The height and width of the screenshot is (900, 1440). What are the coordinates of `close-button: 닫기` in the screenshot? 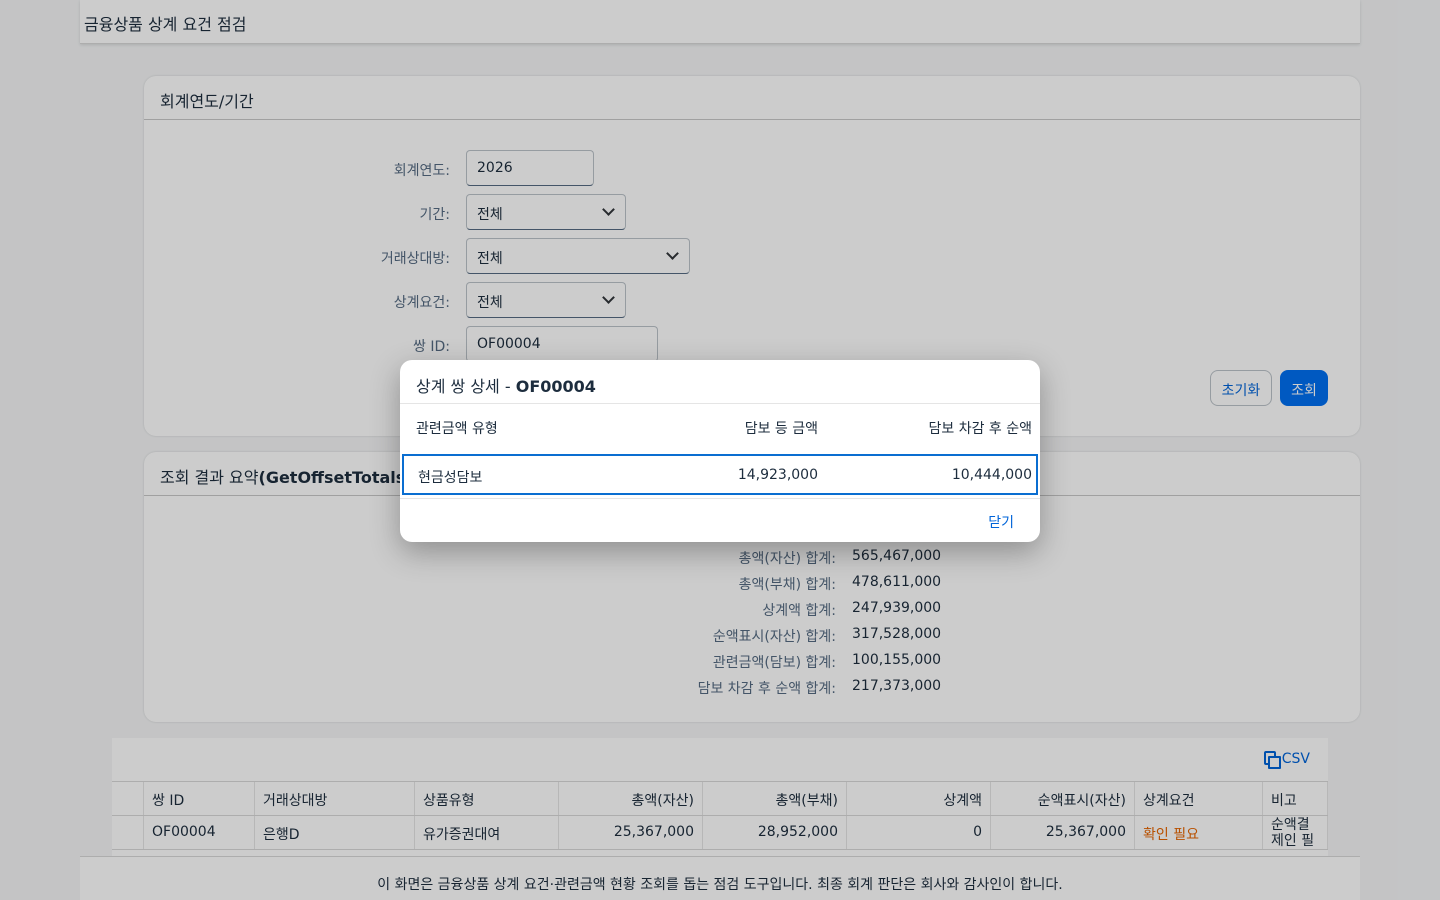 It's located at (1001, 522).